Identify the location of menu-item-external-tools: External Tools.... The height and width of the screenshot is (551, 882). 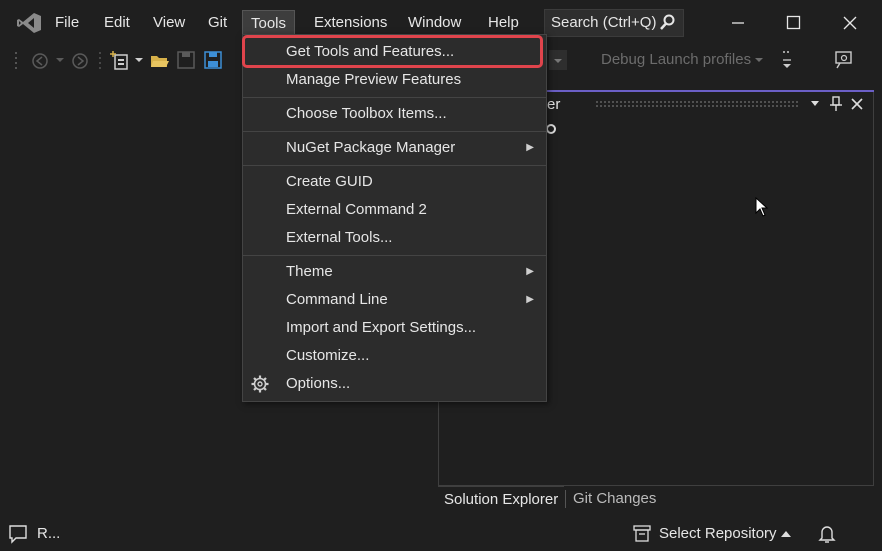
(394, 238).